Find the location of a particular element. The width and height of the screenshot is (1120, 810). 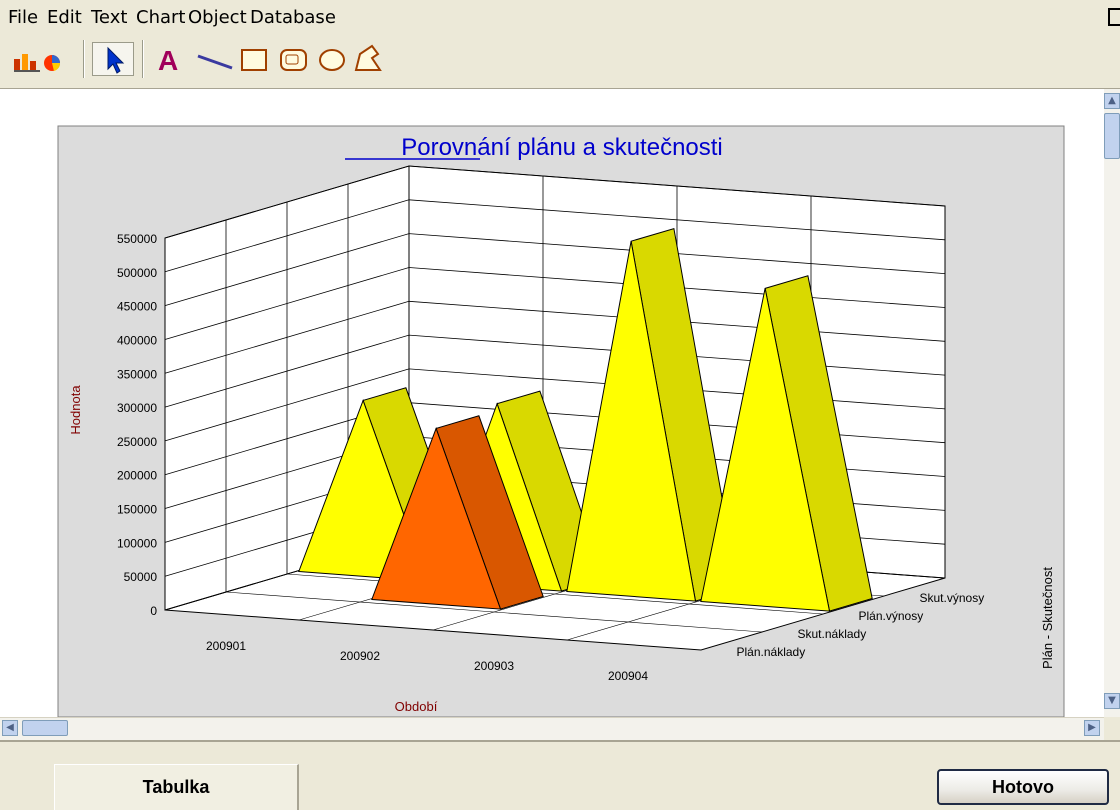

y-axis-label: Hodnota is located at coordinates (75, 410).